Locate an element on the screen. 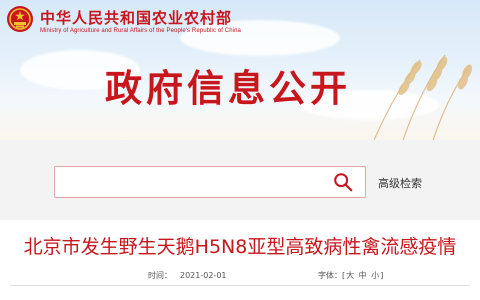 The height and width of the screenshot is (300, 480). font-size-controls: 字体：[大 中 小] is located at coordinates (350, 275).